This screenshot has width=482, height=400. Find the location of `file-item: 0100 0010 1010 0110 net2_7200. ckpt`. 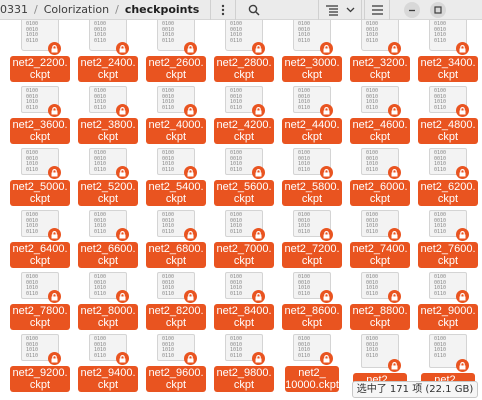

file-item: 0100 0010 1010 0110 net2_7200. ckpt is located at coordinates (312, 237).